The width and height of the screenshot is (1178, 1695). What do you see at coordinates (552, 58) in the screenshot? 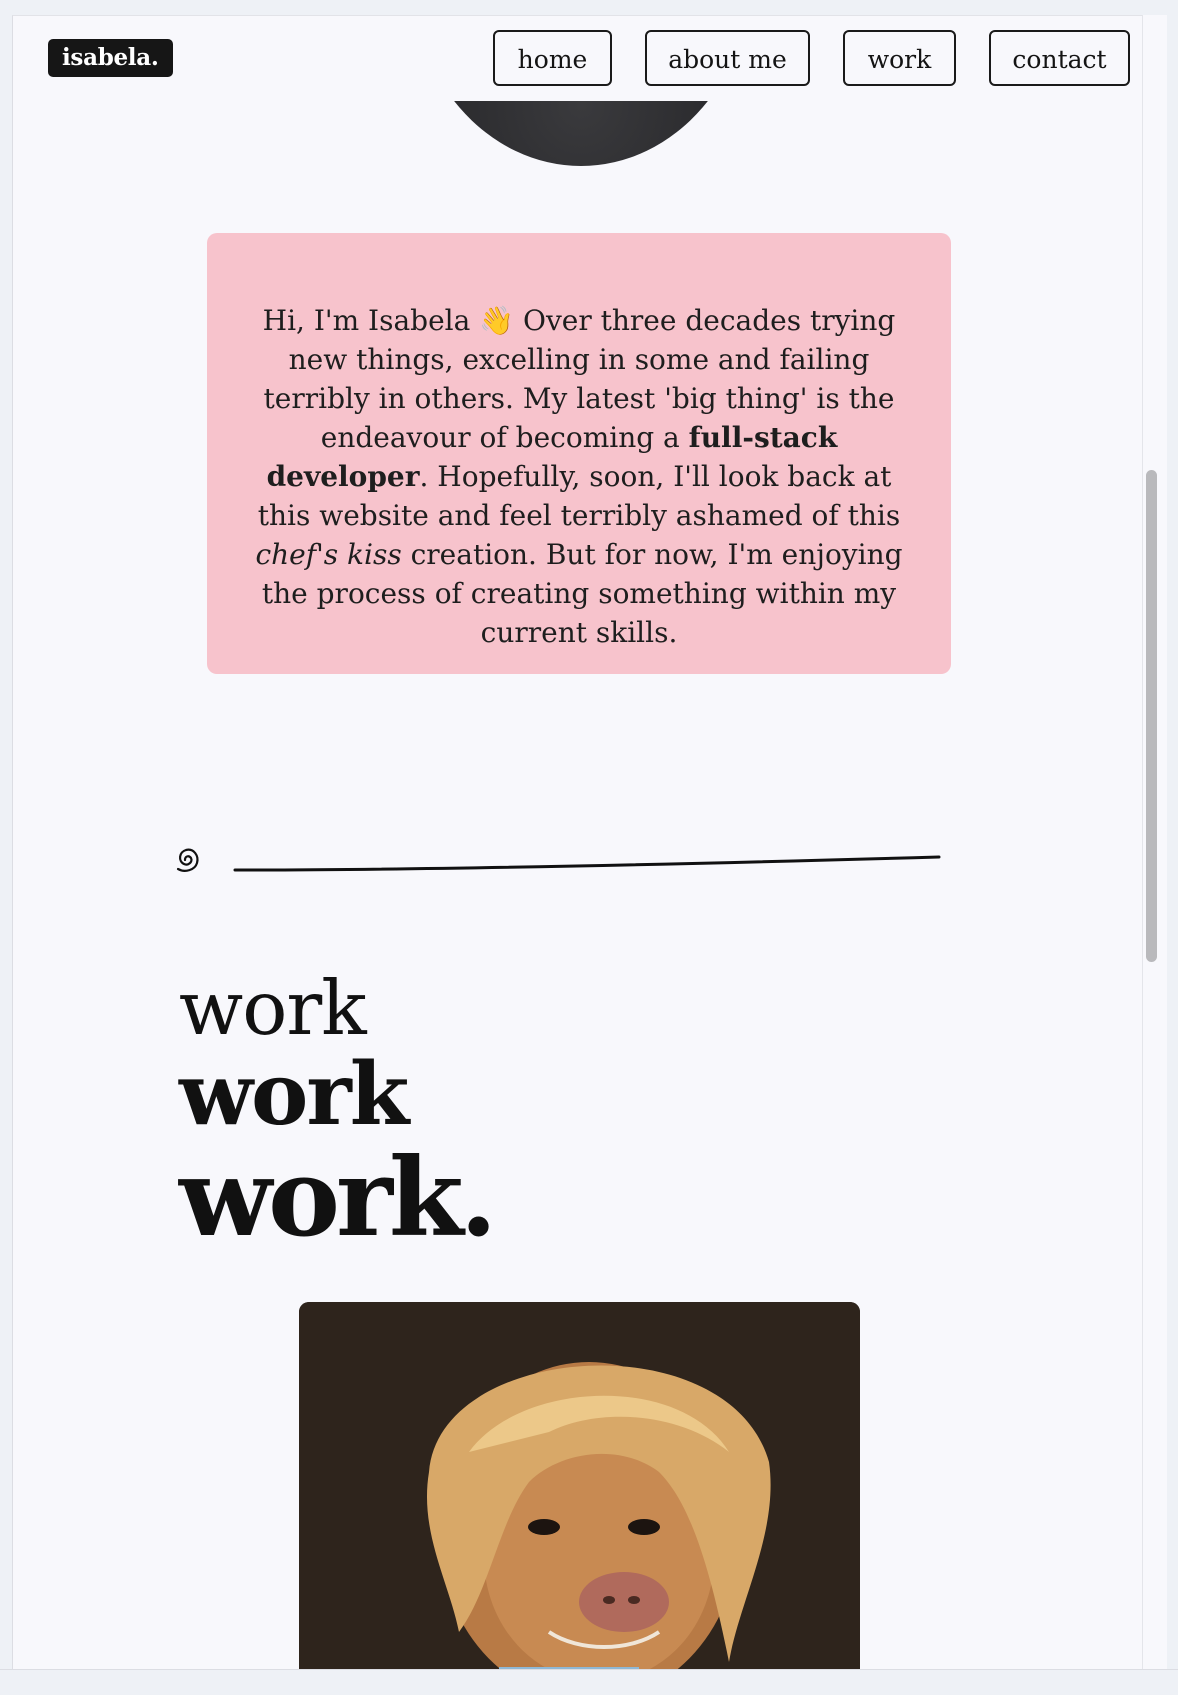
I see `nav-home-button: home` at bounding box center [552, 58].